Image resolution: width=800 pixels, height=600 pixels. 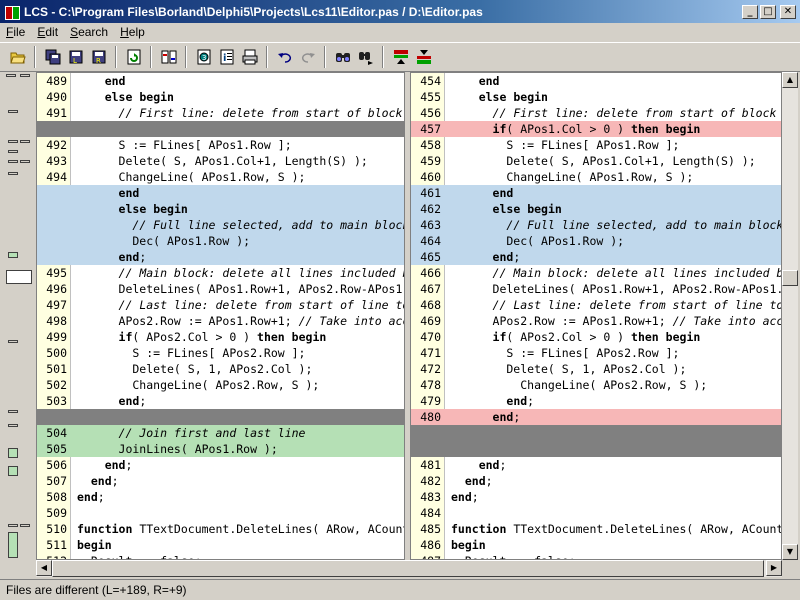 What do you see at coordinates (47, 32) in the screenshot?
I see `menu-edit: Edit` at bounding box center [47, 32].